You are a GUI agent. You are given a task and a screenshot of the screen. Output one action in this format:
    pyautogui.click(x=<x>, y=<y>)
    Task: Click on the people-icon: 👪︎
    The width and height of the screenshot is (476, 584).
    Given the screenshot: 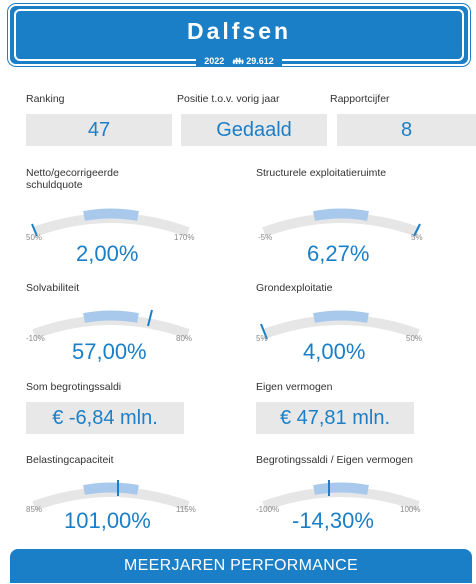 What is the action you would take?
    pyautogui.click(x=238, y=61)
    